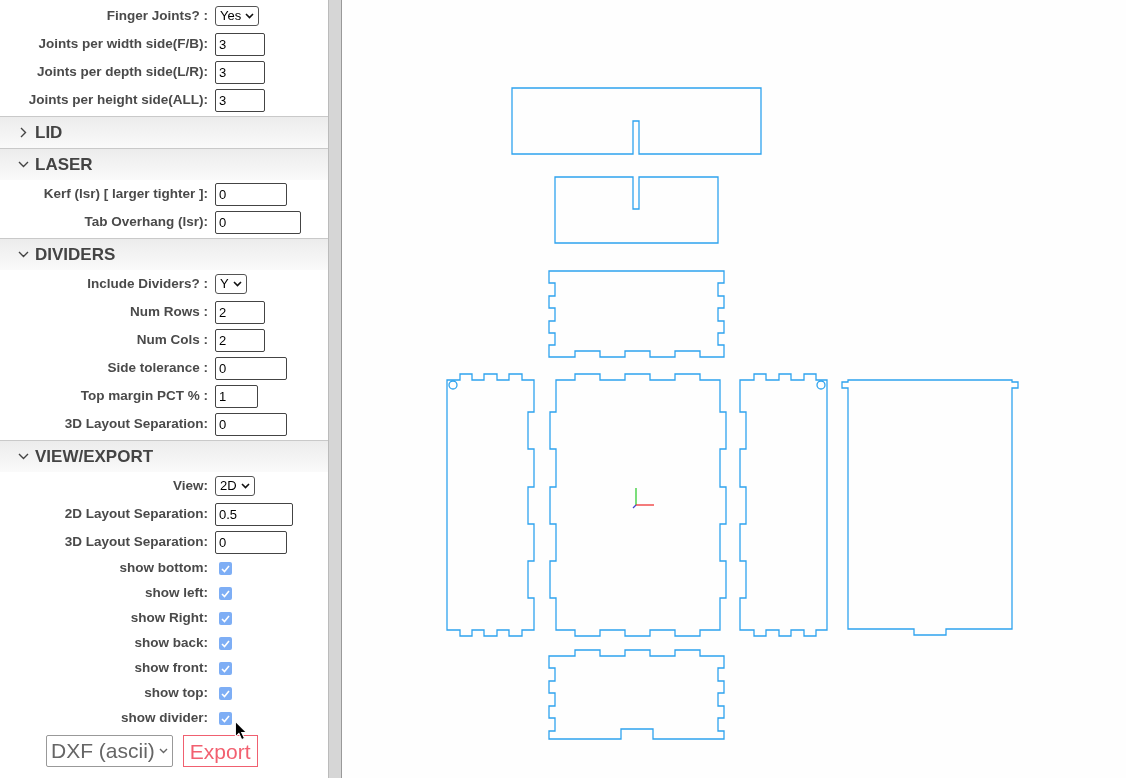 This screenshot has width=1126, height=778. I want to click on field-label: Joints per depth side(L/R):, so click(122, 71).